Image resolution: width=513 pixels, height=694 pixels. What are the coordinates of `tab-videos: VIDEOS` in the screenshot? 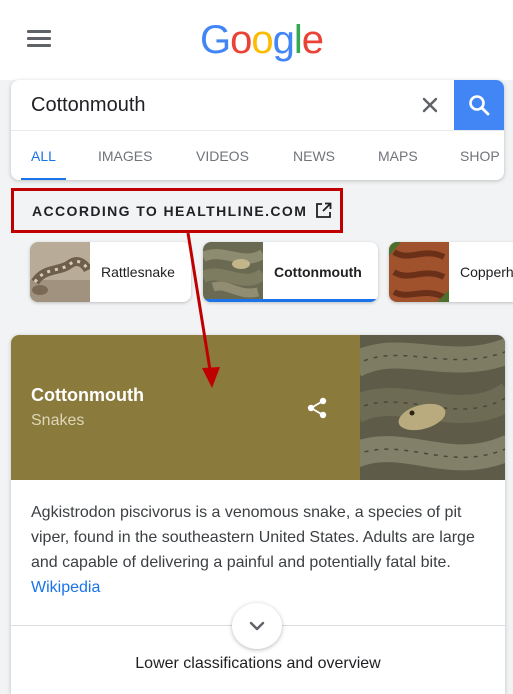 It's located at (222, 155).